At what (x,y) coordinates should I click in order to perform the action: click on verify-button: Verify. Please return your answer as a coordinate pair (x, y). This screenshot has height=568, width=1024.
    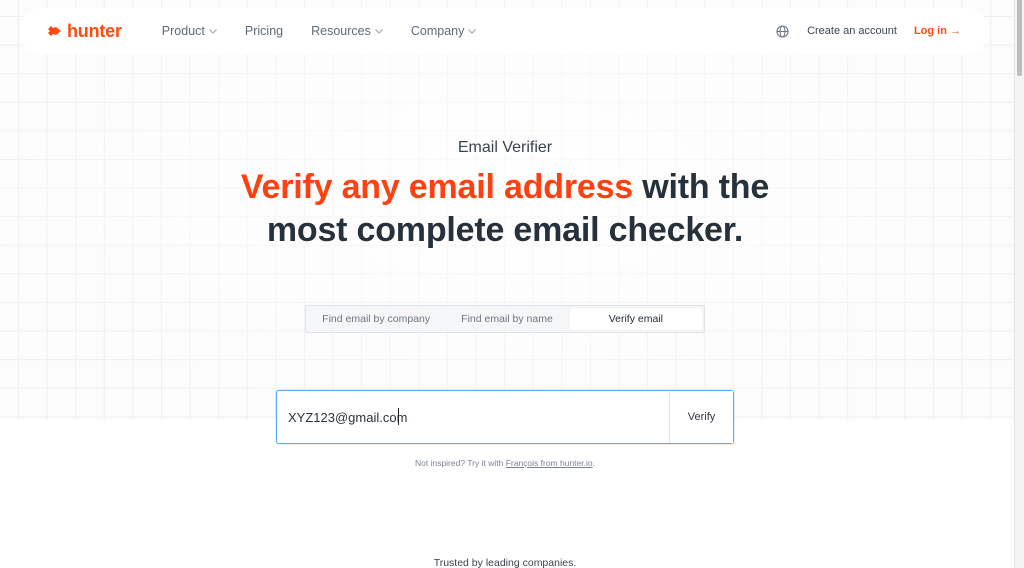
    Looking at the image, I should click on (701, 417).